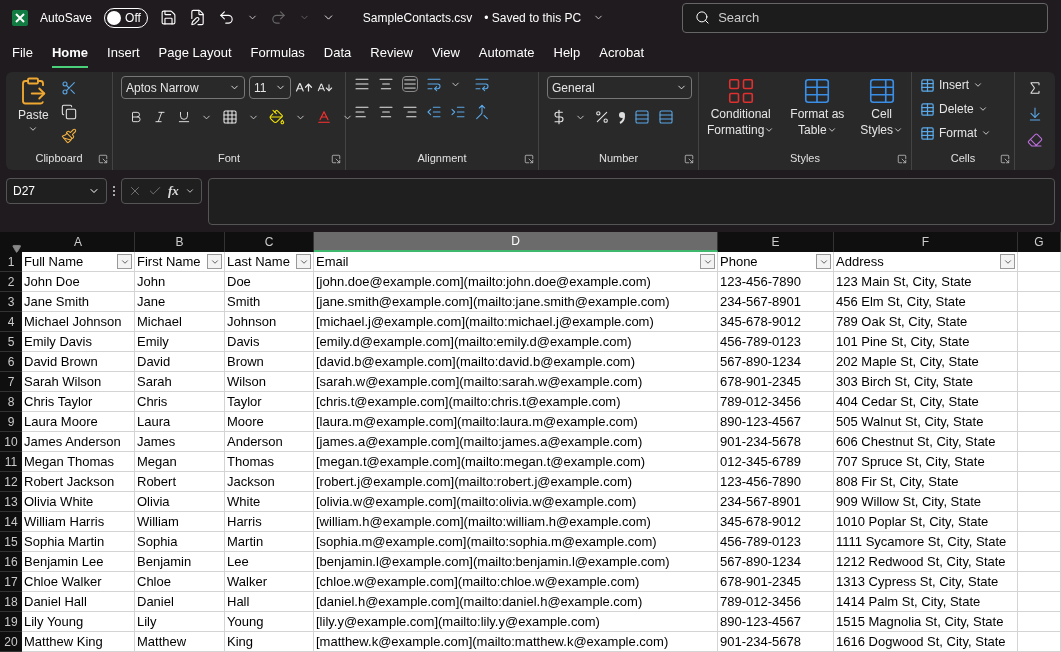 This screenshot has height=652, width=1061. I want to click on paste-button: Paste, so click(33, 105).